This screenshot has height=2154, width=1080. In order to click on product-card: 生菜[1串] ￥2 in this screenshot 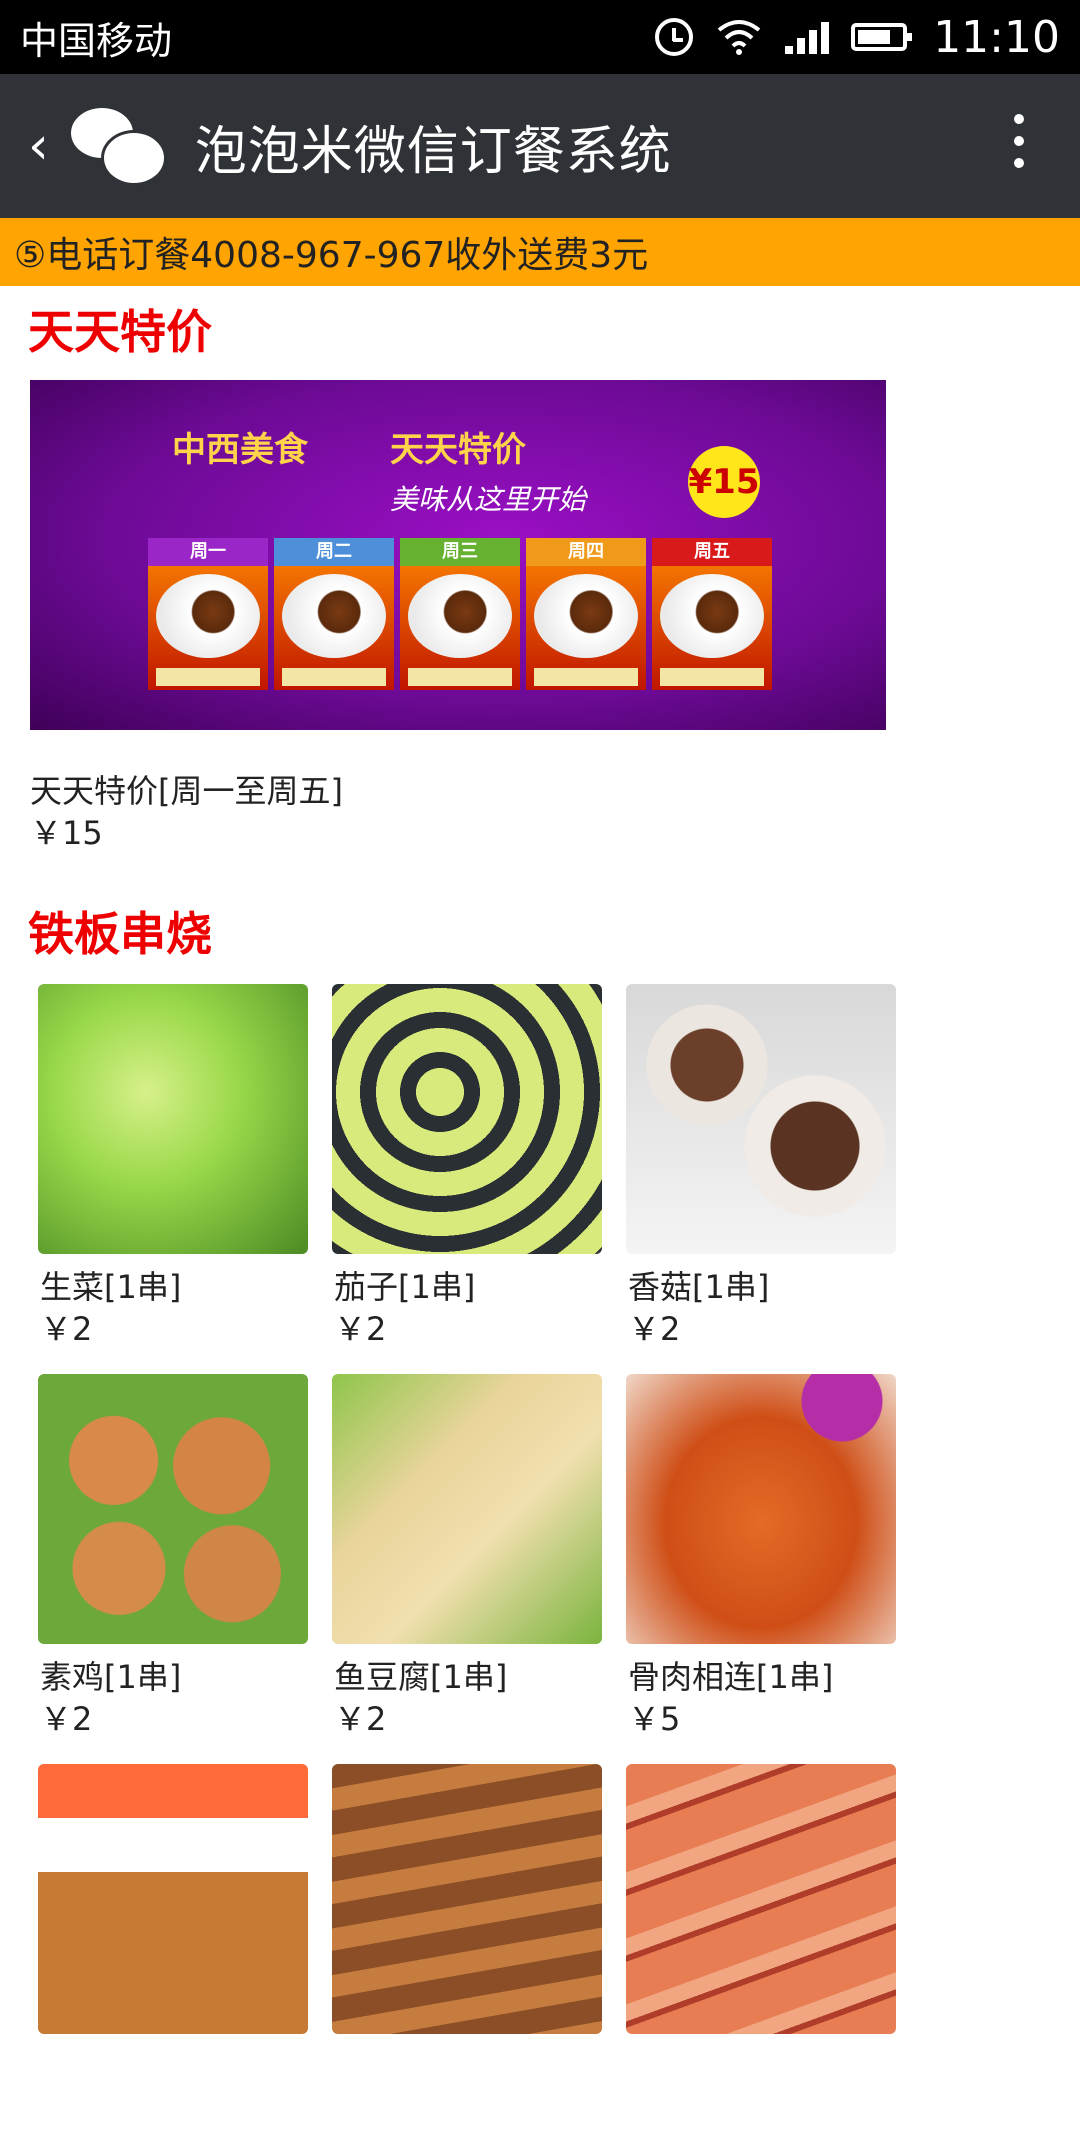, I will do `click(173, 1179)`.